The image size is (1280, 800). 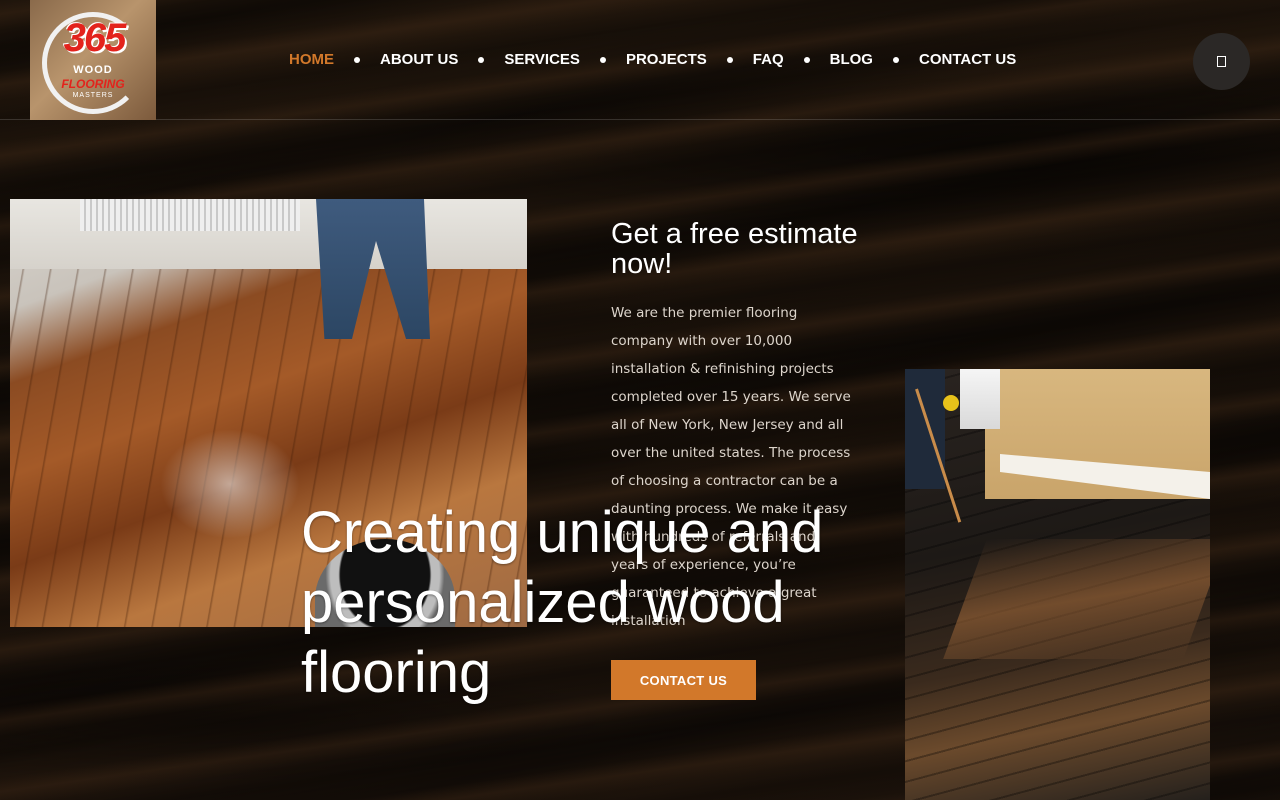 I want to click on refinishing-photo-right, so click(x=1057, y=584).